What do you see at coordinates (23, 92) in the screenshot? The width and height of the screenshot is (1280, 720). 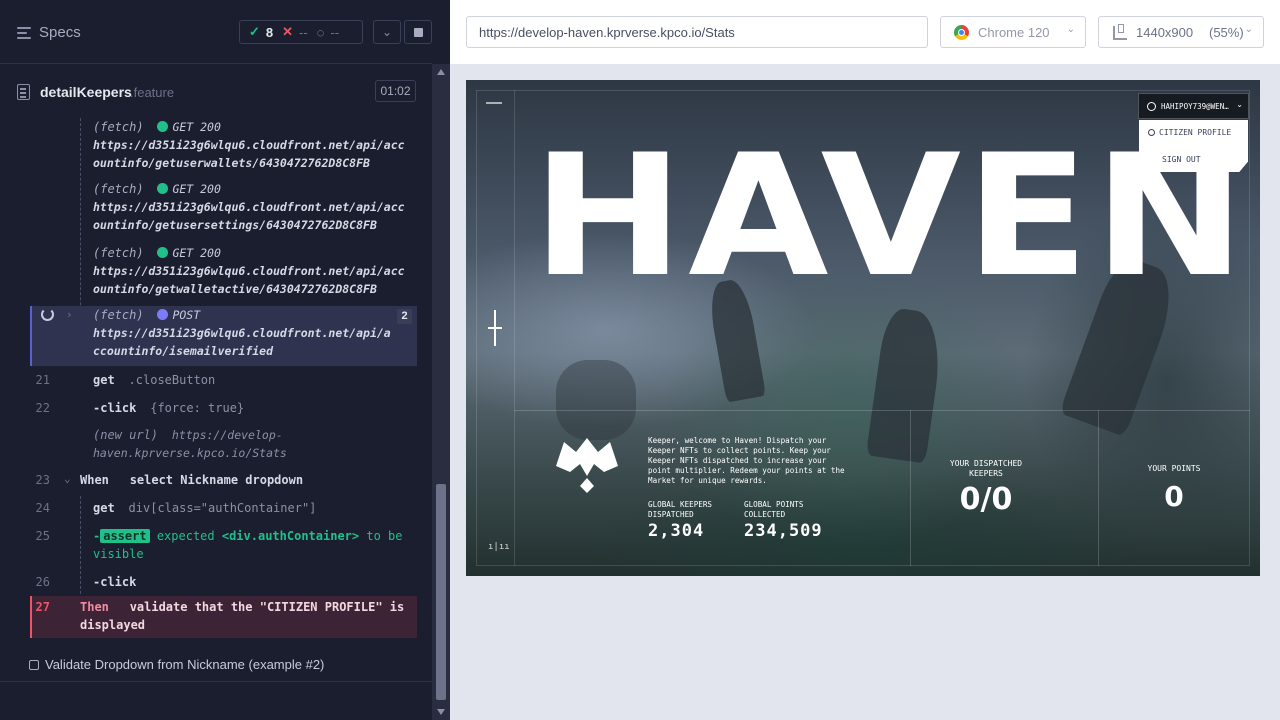 I see `document-icon` at bounding box center [23, 92].